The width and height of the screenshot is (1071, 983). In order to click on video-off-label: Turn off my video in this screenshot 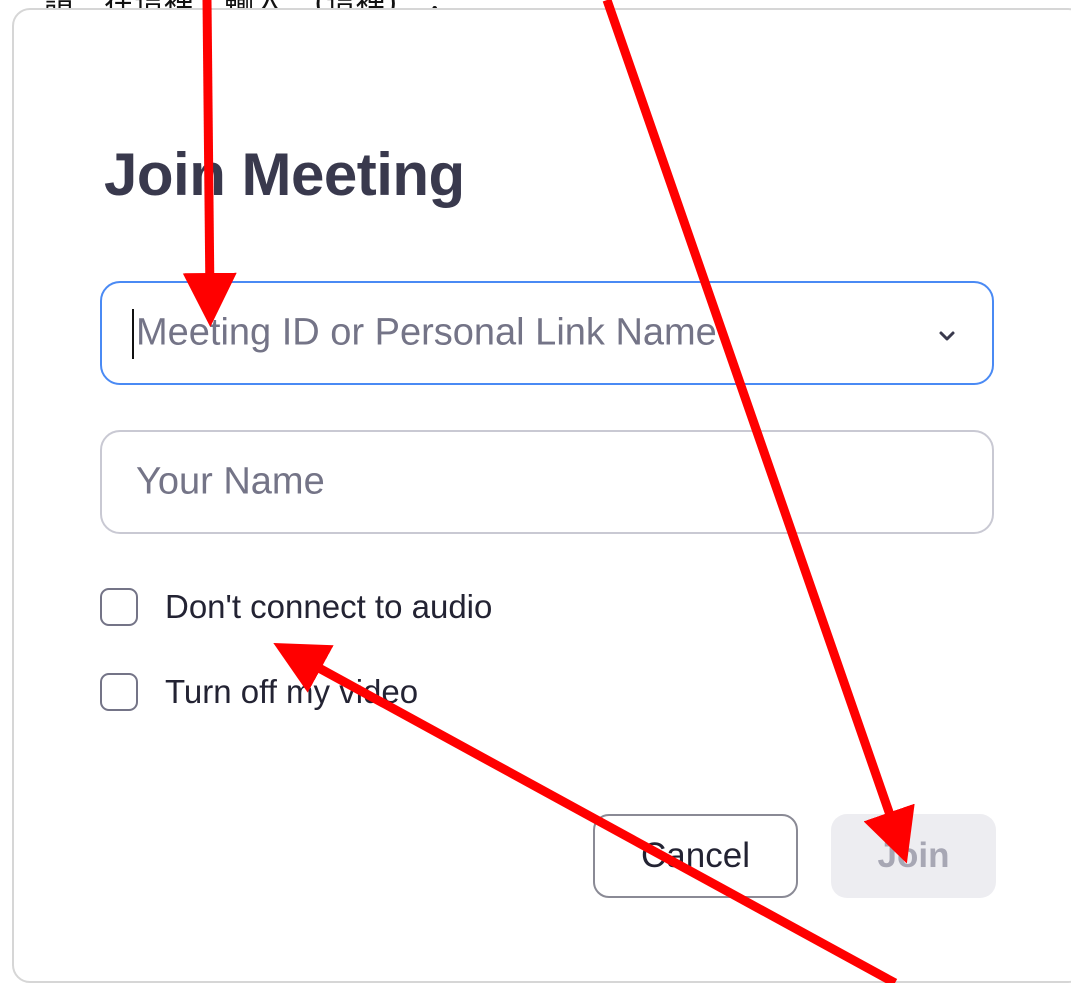, I will do `click(292, 691)`.